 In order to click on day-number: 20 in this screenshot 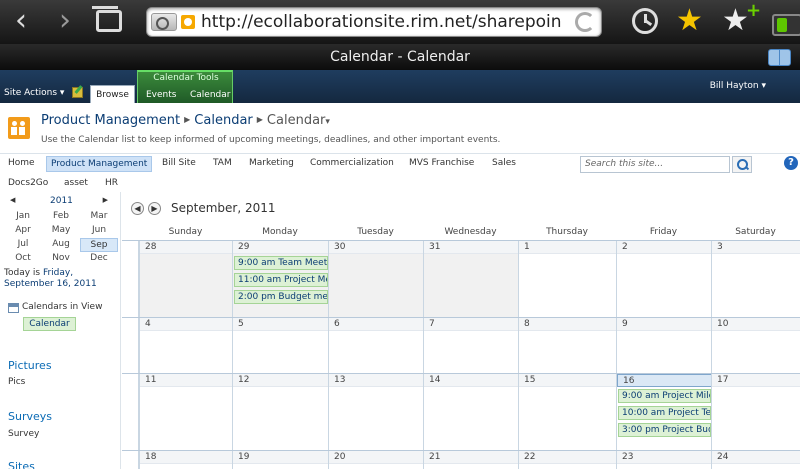, I will do `click(376, 457)`.